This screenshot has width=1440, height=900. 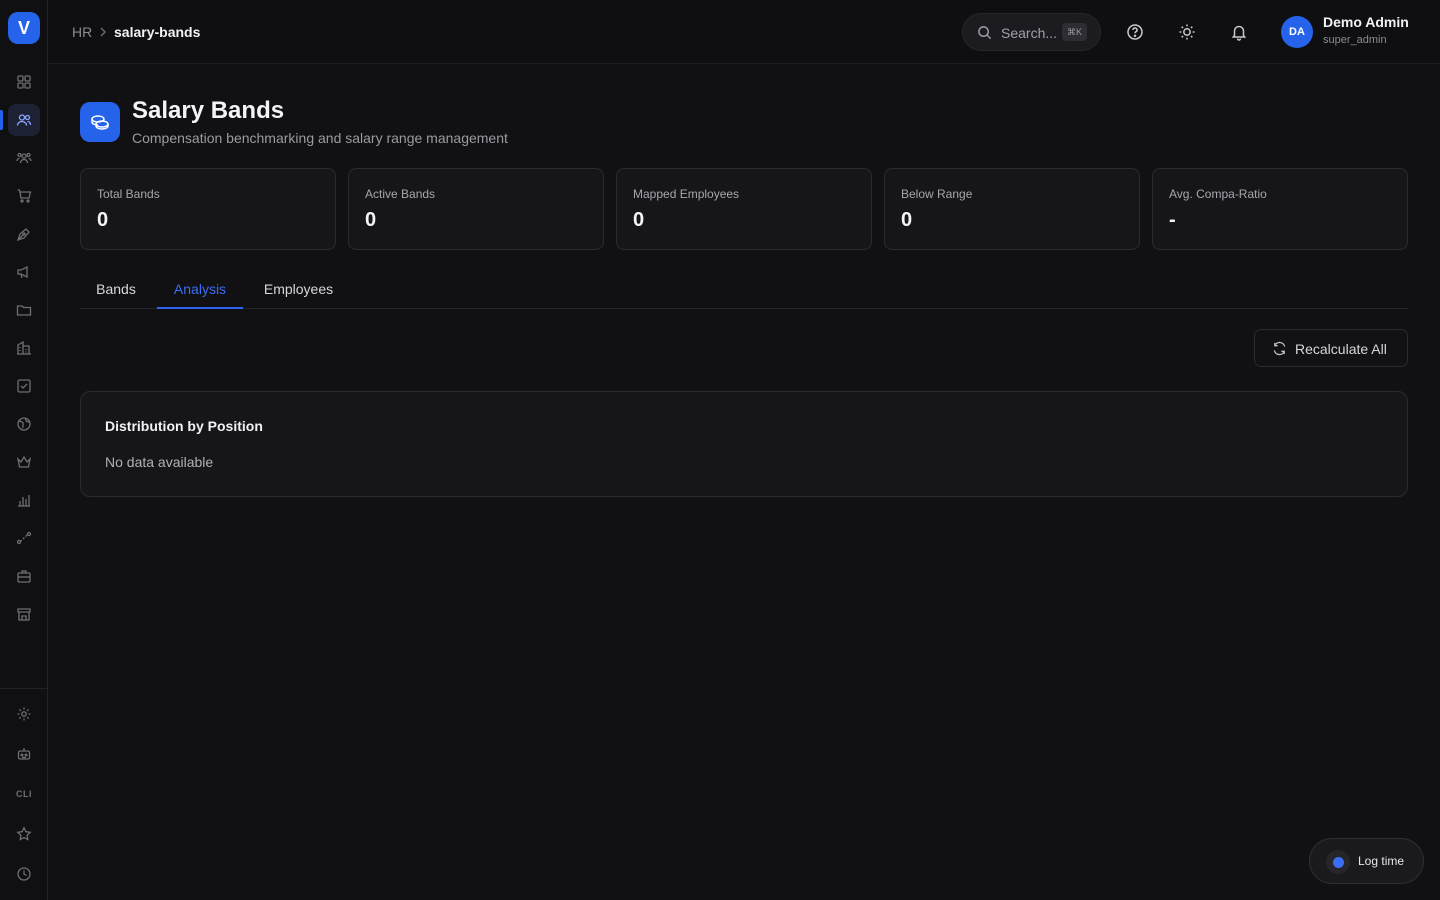 I want to click on team-icon, so click(x=24, y=158).